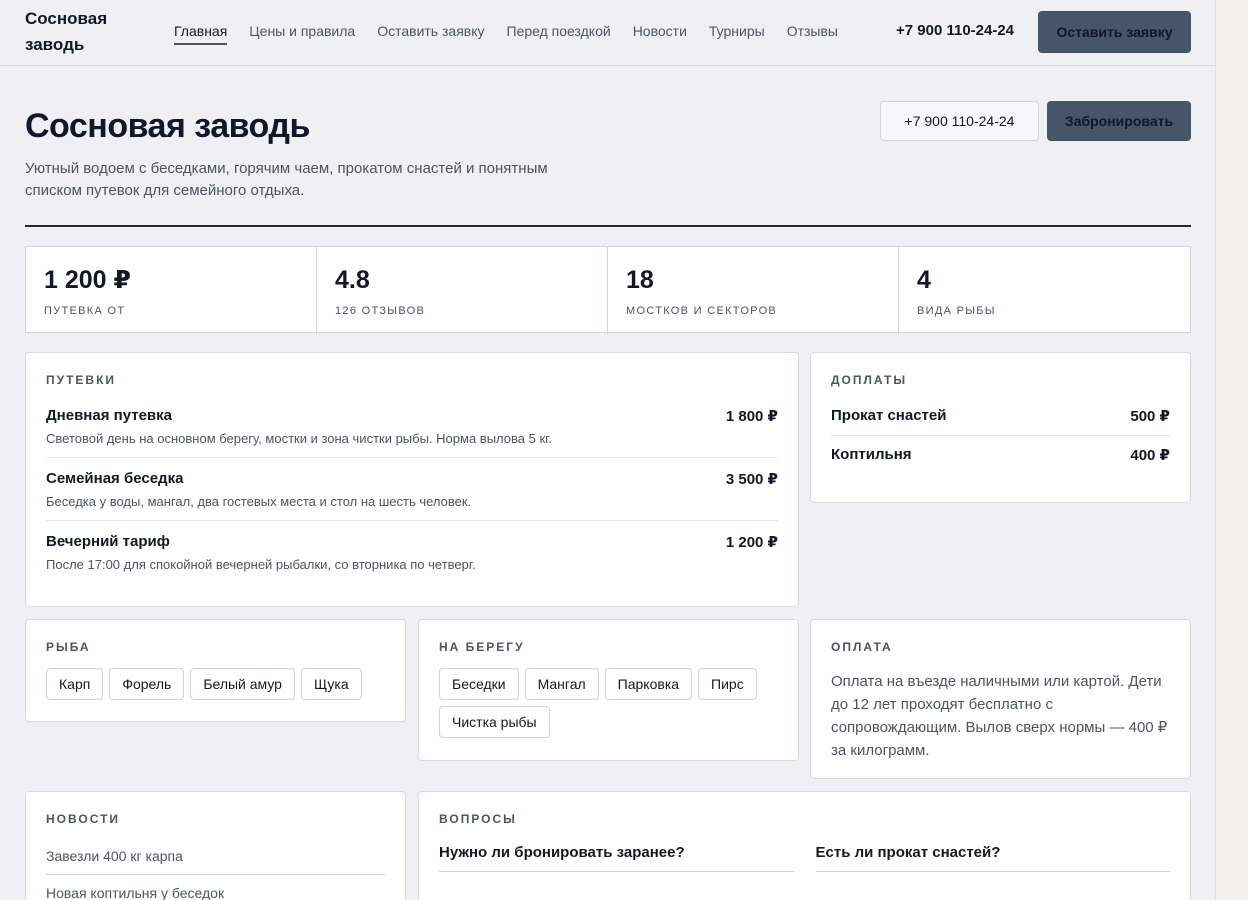  I want to click on fish-chip: Белый амур, so click(242, 684).